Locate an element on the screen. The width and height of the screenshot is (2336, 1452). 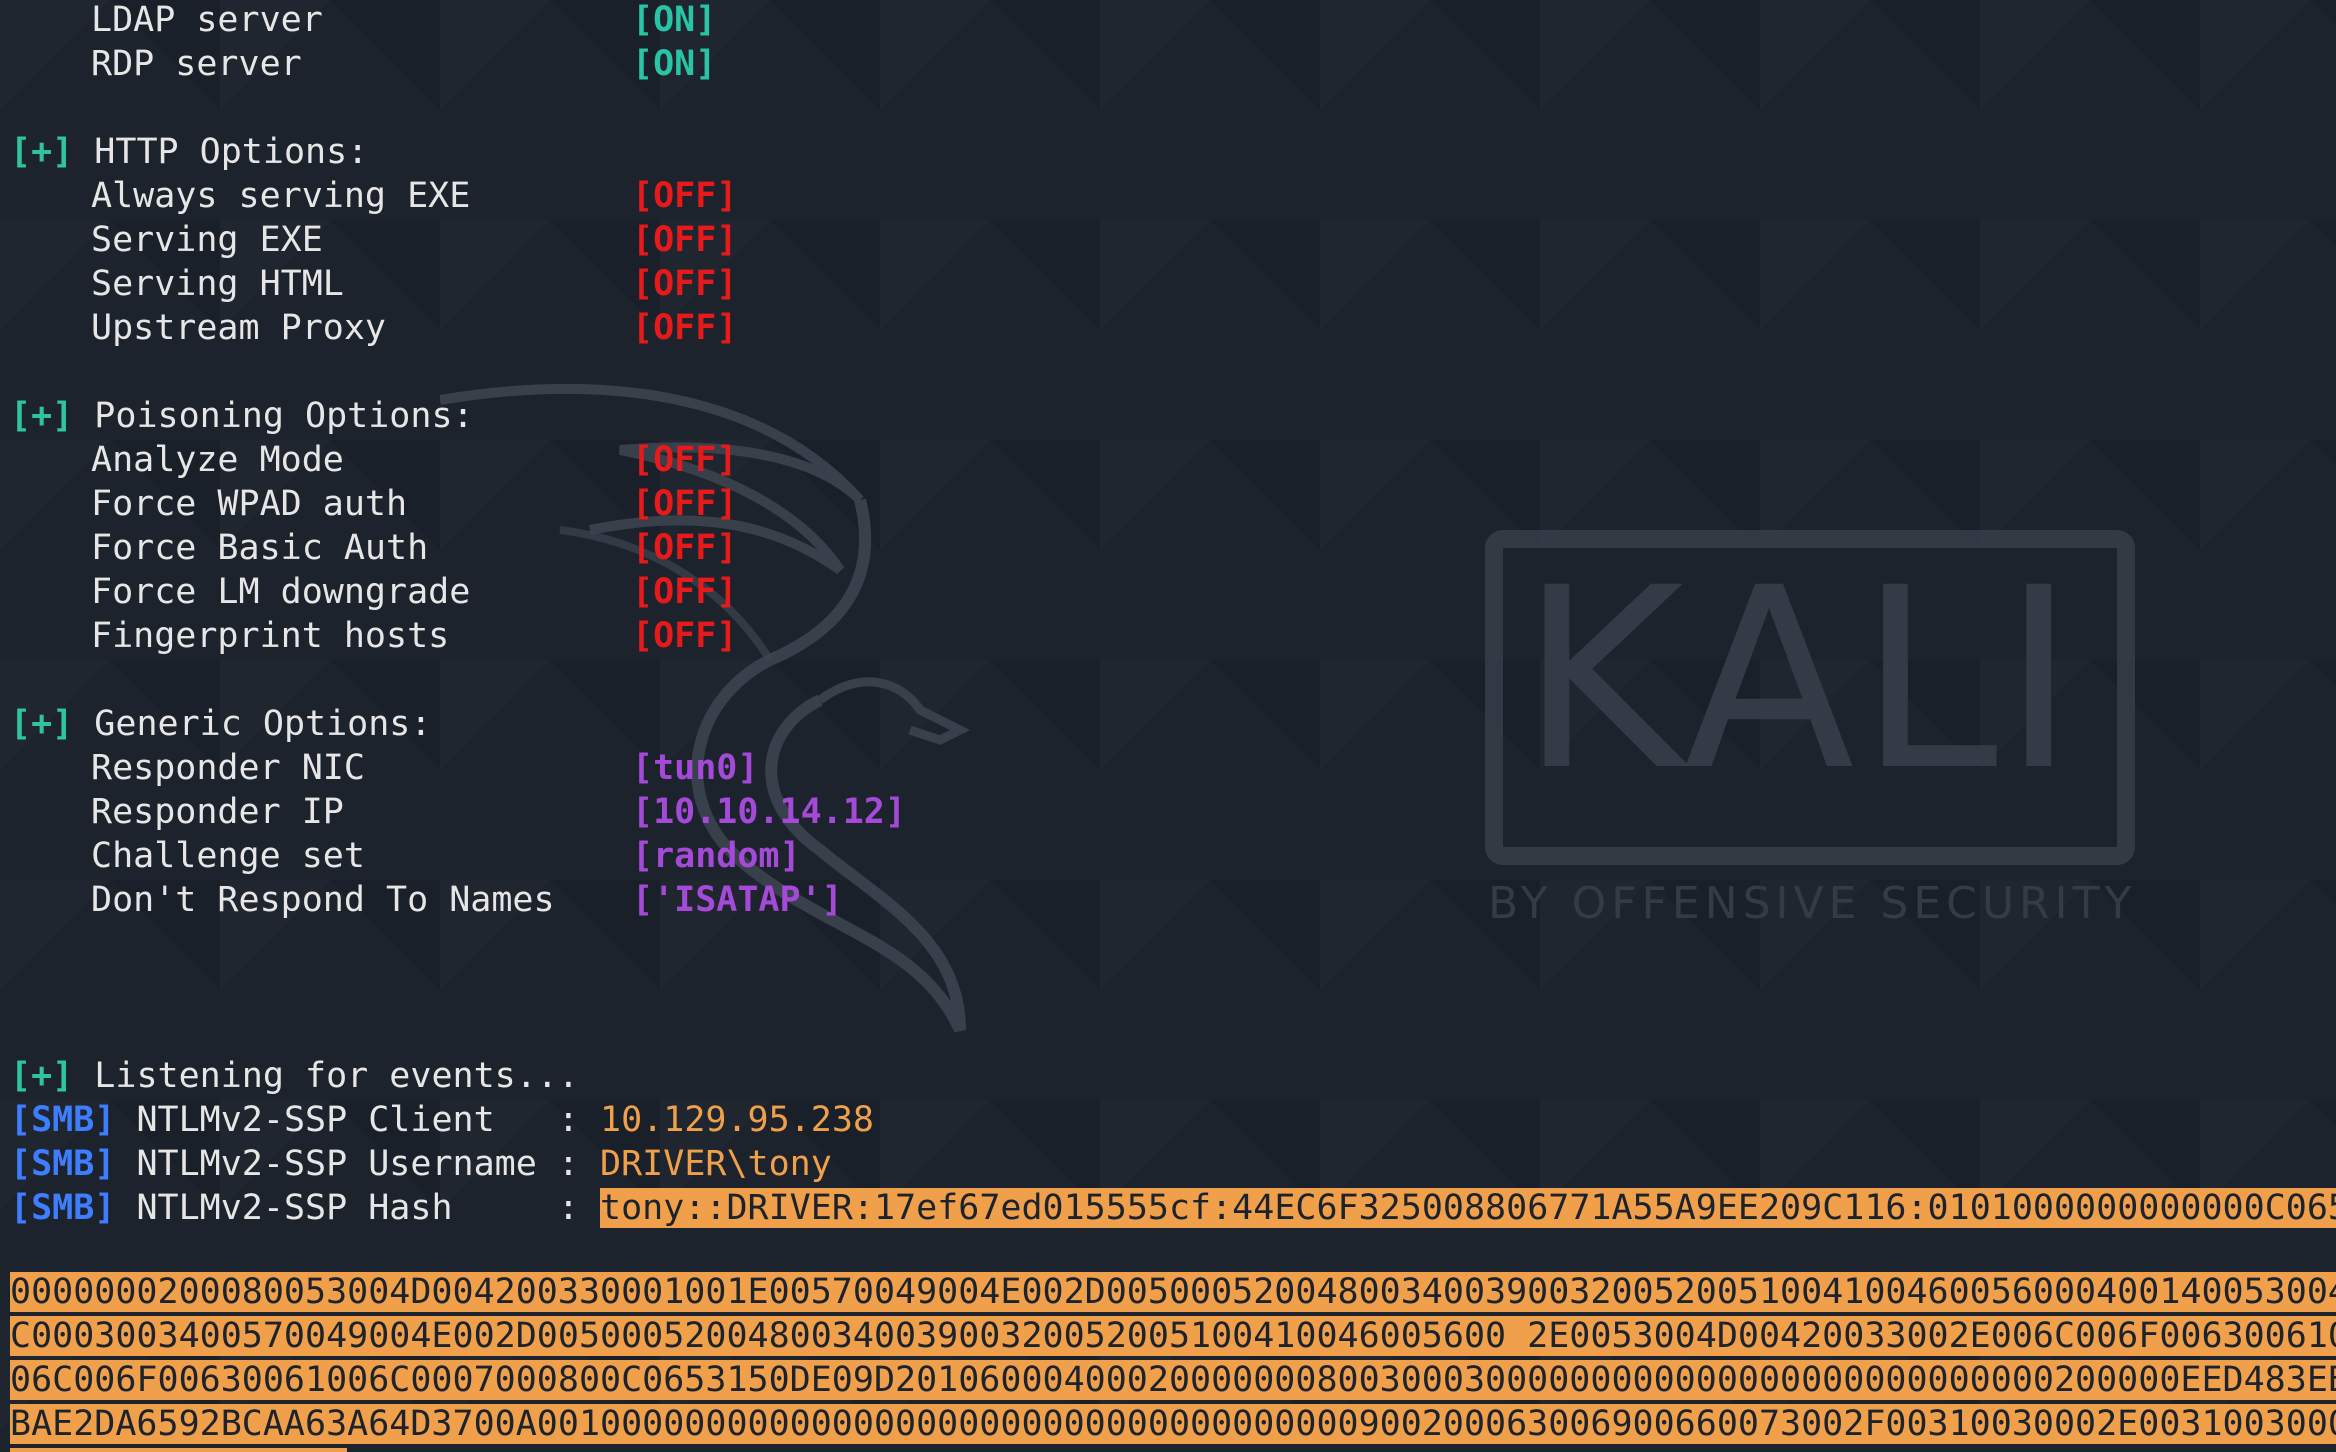
config-row: Force WPAD auth [OFF] is located at coordinates (1168, 506).